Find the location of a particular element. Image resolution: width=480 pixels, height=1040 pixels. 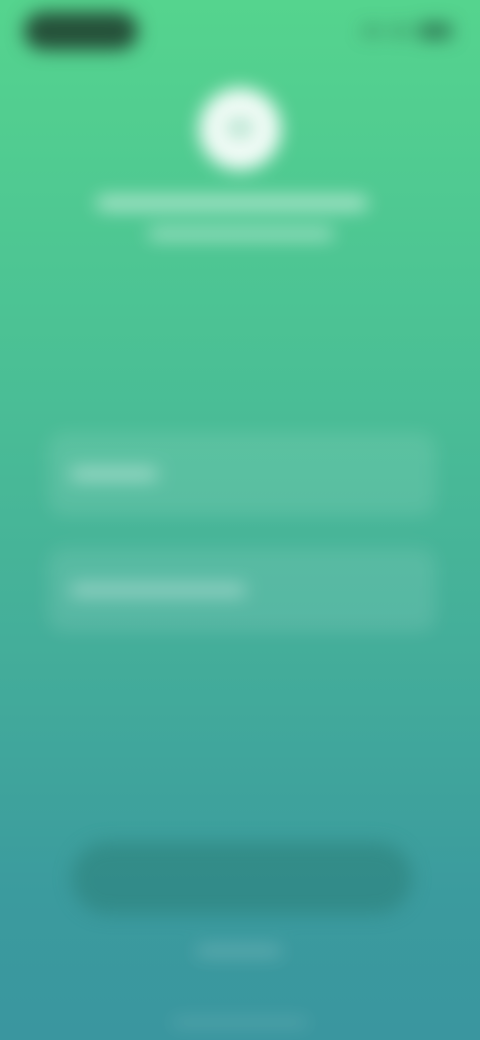

login-button is located at coordinates (242, 878).